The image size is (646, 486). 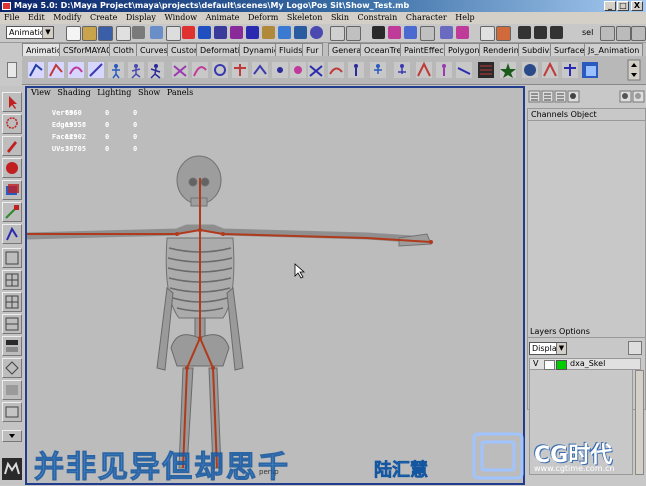 I want to click on render-toggle-icon, so click(x=625, y=96).